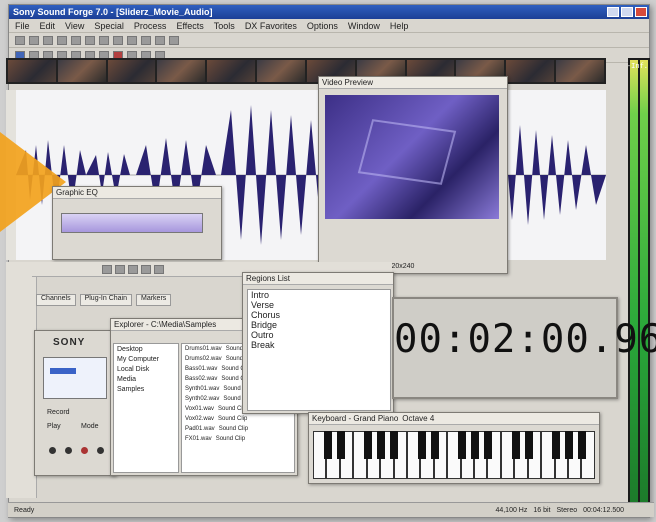 The height and width of the screenshot is (522, 656). Describe the element at coordinates (54, 426) in the screenshot. I see `device-play-label: Play` at that location.